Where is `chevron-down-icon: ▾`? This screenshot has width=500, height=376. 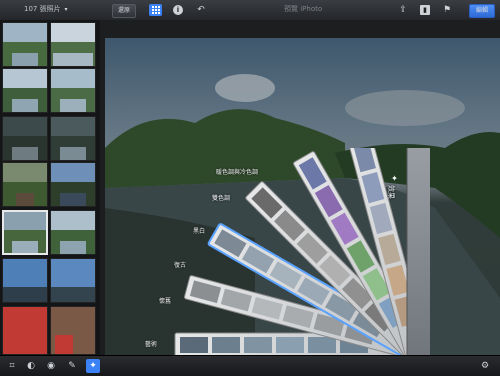 chevron-down-icon: ▾ is located at coordinates (66, 9).